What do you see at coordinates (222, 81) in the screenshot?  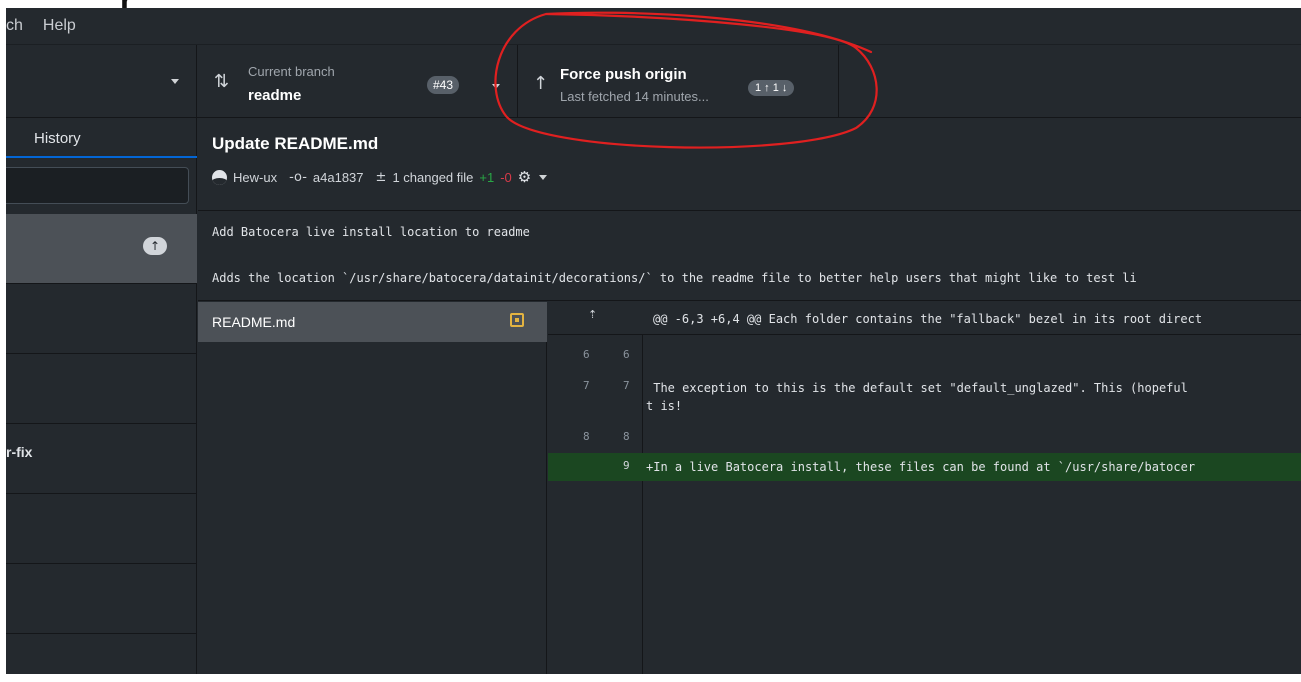 I see `git-pull-request-icon: ⇅` at bounding box center [222, 81].